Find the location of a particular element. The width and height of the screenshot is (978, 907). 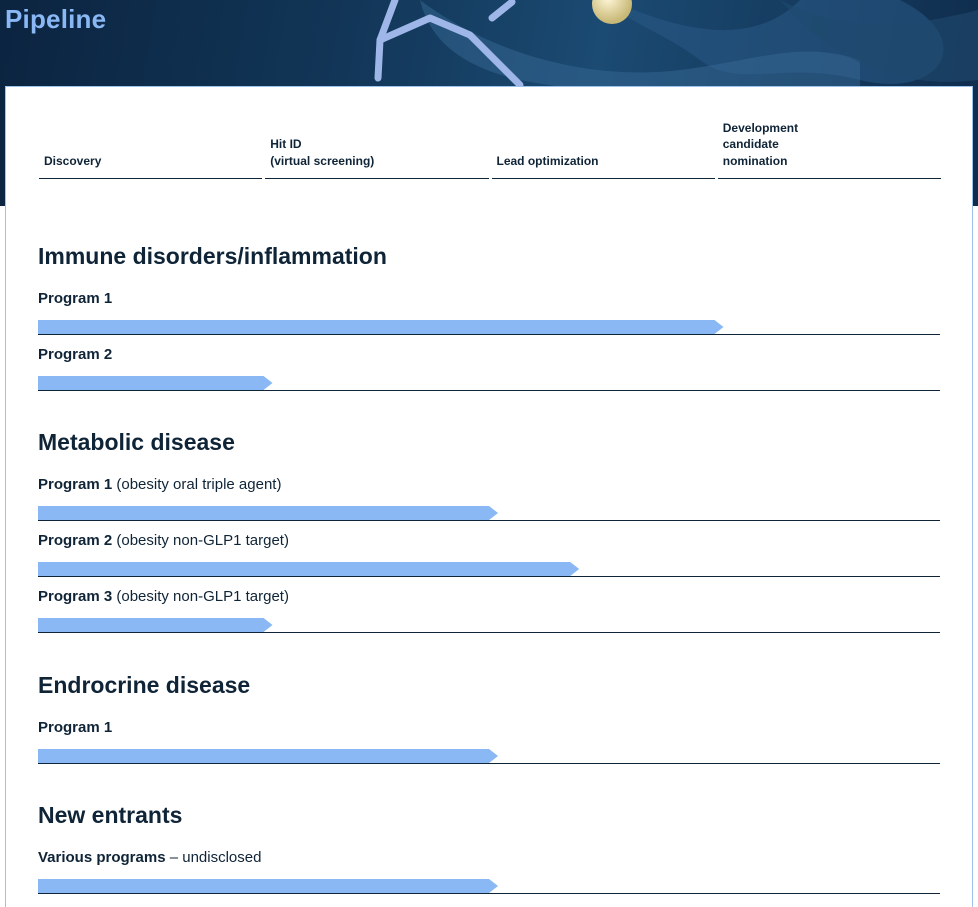

program-name: Program 3 is located at coordinates (75, 596).